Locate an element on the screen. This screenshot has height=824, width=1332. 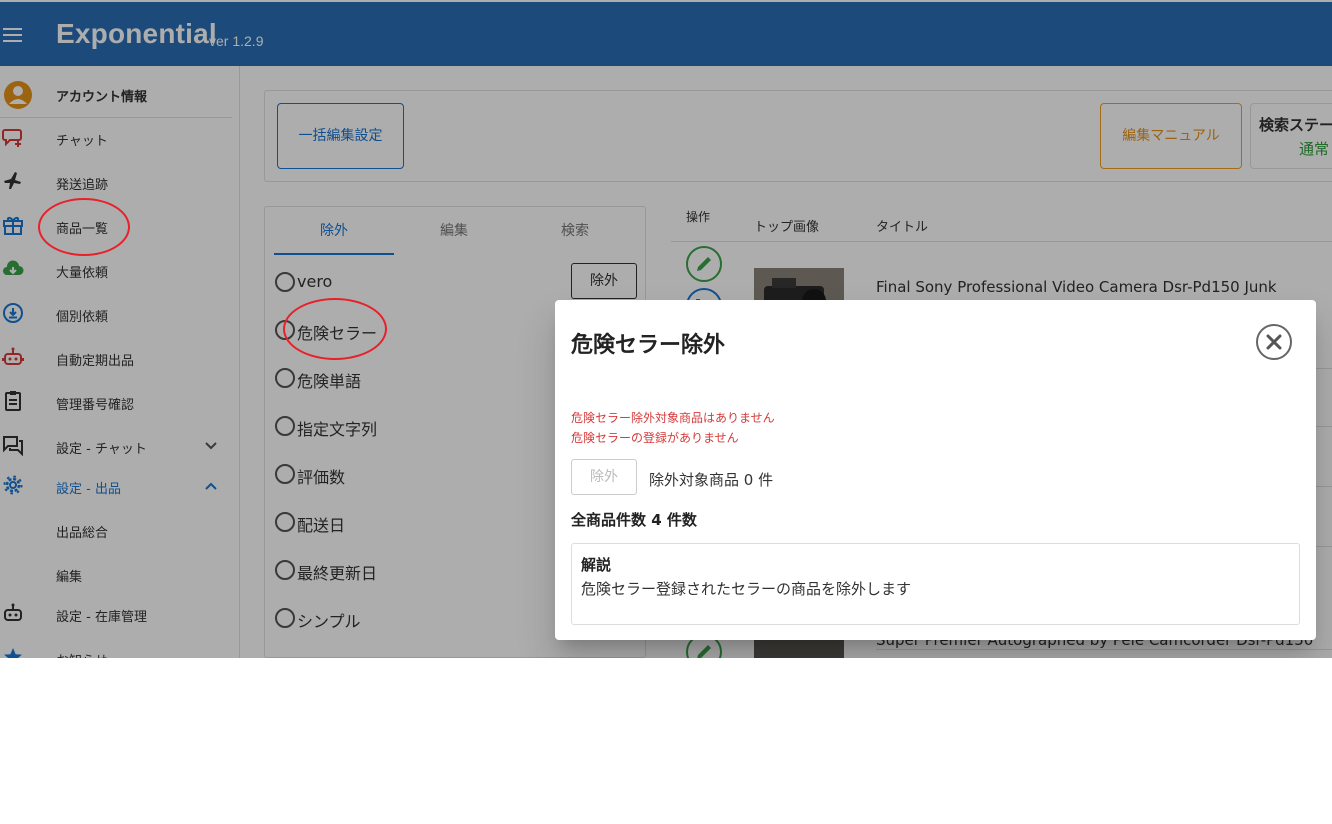
close-icon is located at coordinates (1274, 342).